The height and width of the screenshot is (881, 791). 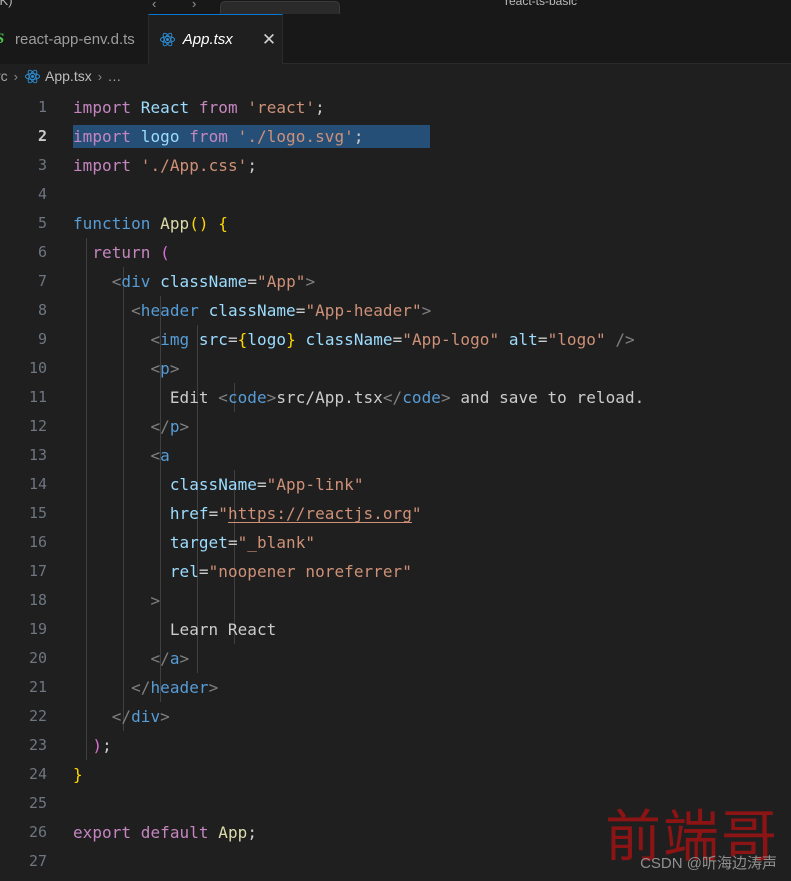 What do you see at coordinates (541, 4) in the screenshot?
I see `window-title: react-ts-basic` at bounding box center [541, 4].